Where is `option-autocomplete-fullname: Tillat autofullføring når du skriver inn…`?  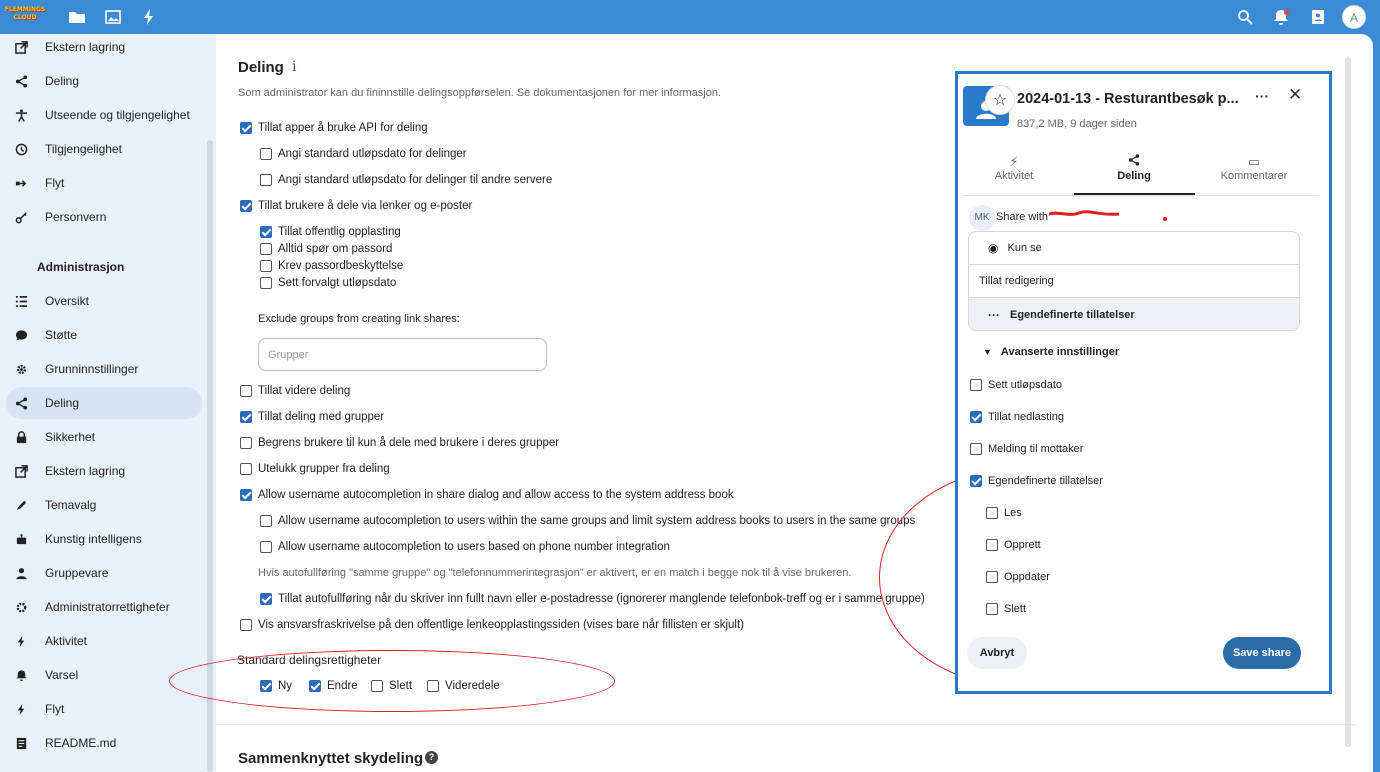
option-autocomplete-fullname: Tillat autofullføring når du skriver inn… is located at coordinates (592, 599).